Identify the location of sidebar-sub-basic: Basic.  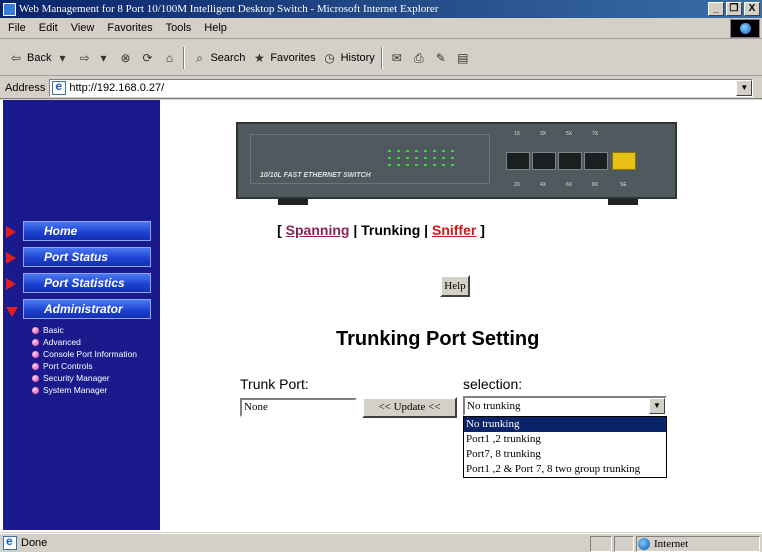
(48, 330).